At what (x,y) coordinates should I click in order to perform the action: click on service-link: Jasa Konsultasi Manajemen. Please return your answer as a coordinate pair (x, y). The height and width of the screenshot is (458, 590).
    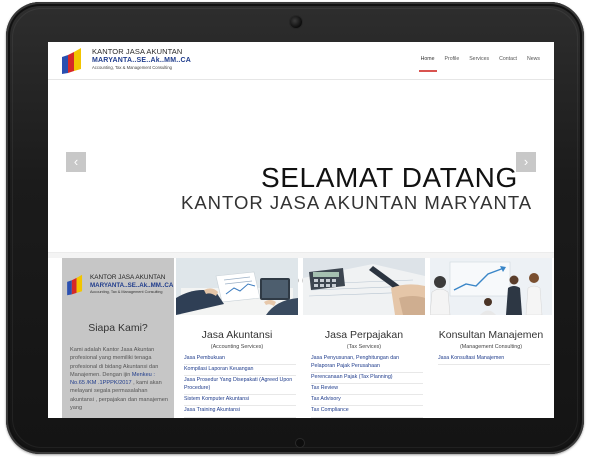
    Looking at the image, I should click on (494, 360).